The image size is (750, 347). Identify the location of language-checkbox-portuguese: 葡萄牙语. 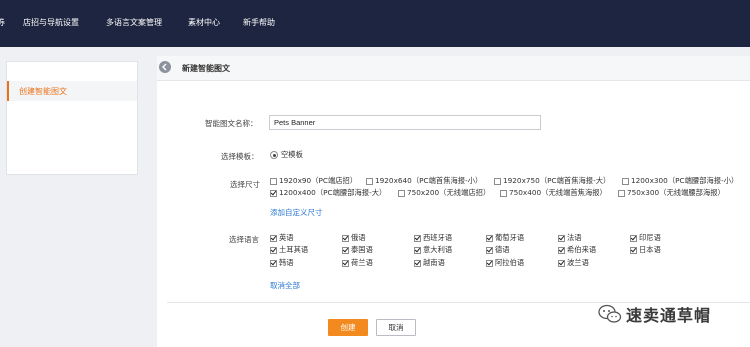
(505, 238).